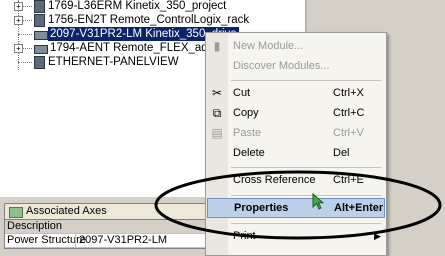  I want to click on menu-item-cross-reference: Cross Reference Ctrl+E, so click(296, 180).